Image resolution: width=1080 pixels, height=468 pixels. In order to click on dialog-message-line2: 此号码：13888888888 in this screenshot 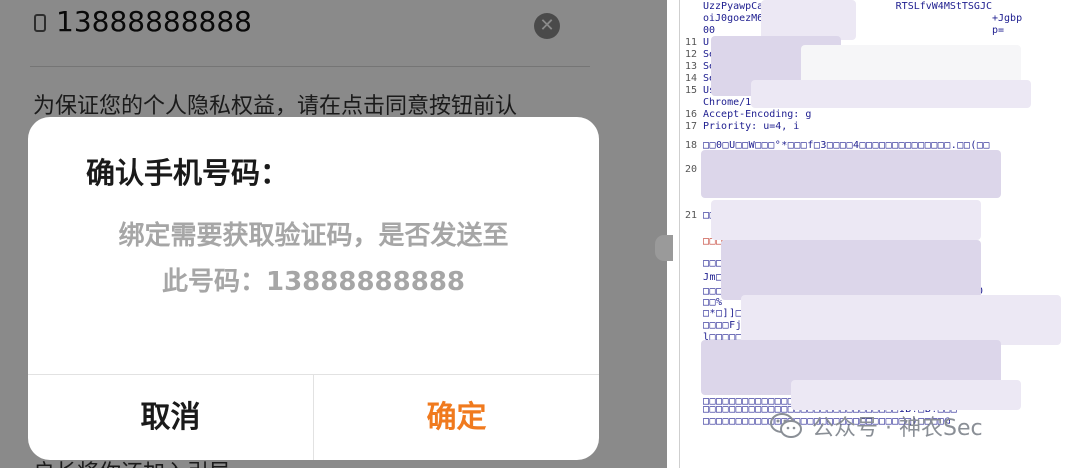, I will do `click(313, 282)`.